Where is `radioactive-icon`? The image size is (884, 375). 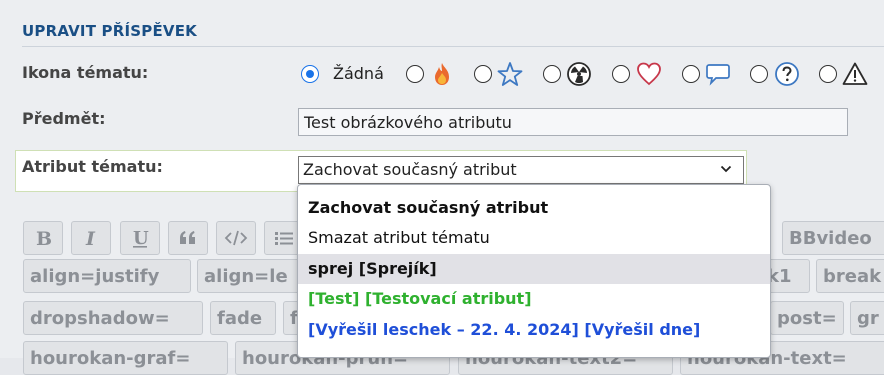 radioactive-icon is located at coordinates (579, 74).